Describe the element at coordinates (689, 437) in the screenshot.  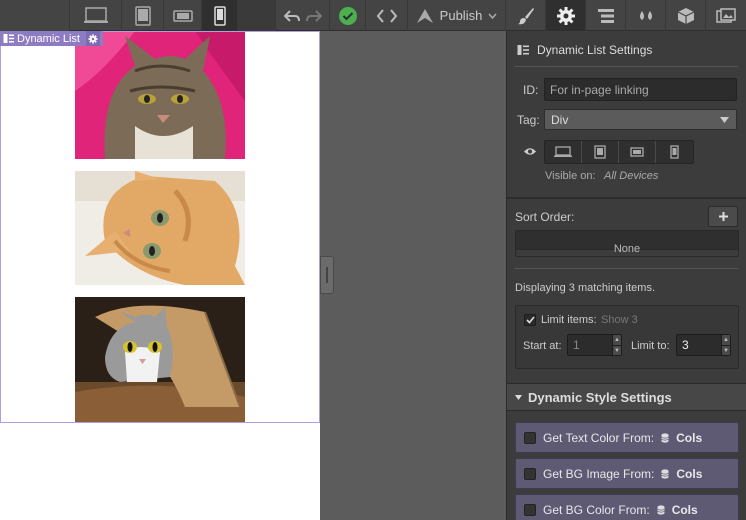
I see `get-text-color-source: Cols` at that location.